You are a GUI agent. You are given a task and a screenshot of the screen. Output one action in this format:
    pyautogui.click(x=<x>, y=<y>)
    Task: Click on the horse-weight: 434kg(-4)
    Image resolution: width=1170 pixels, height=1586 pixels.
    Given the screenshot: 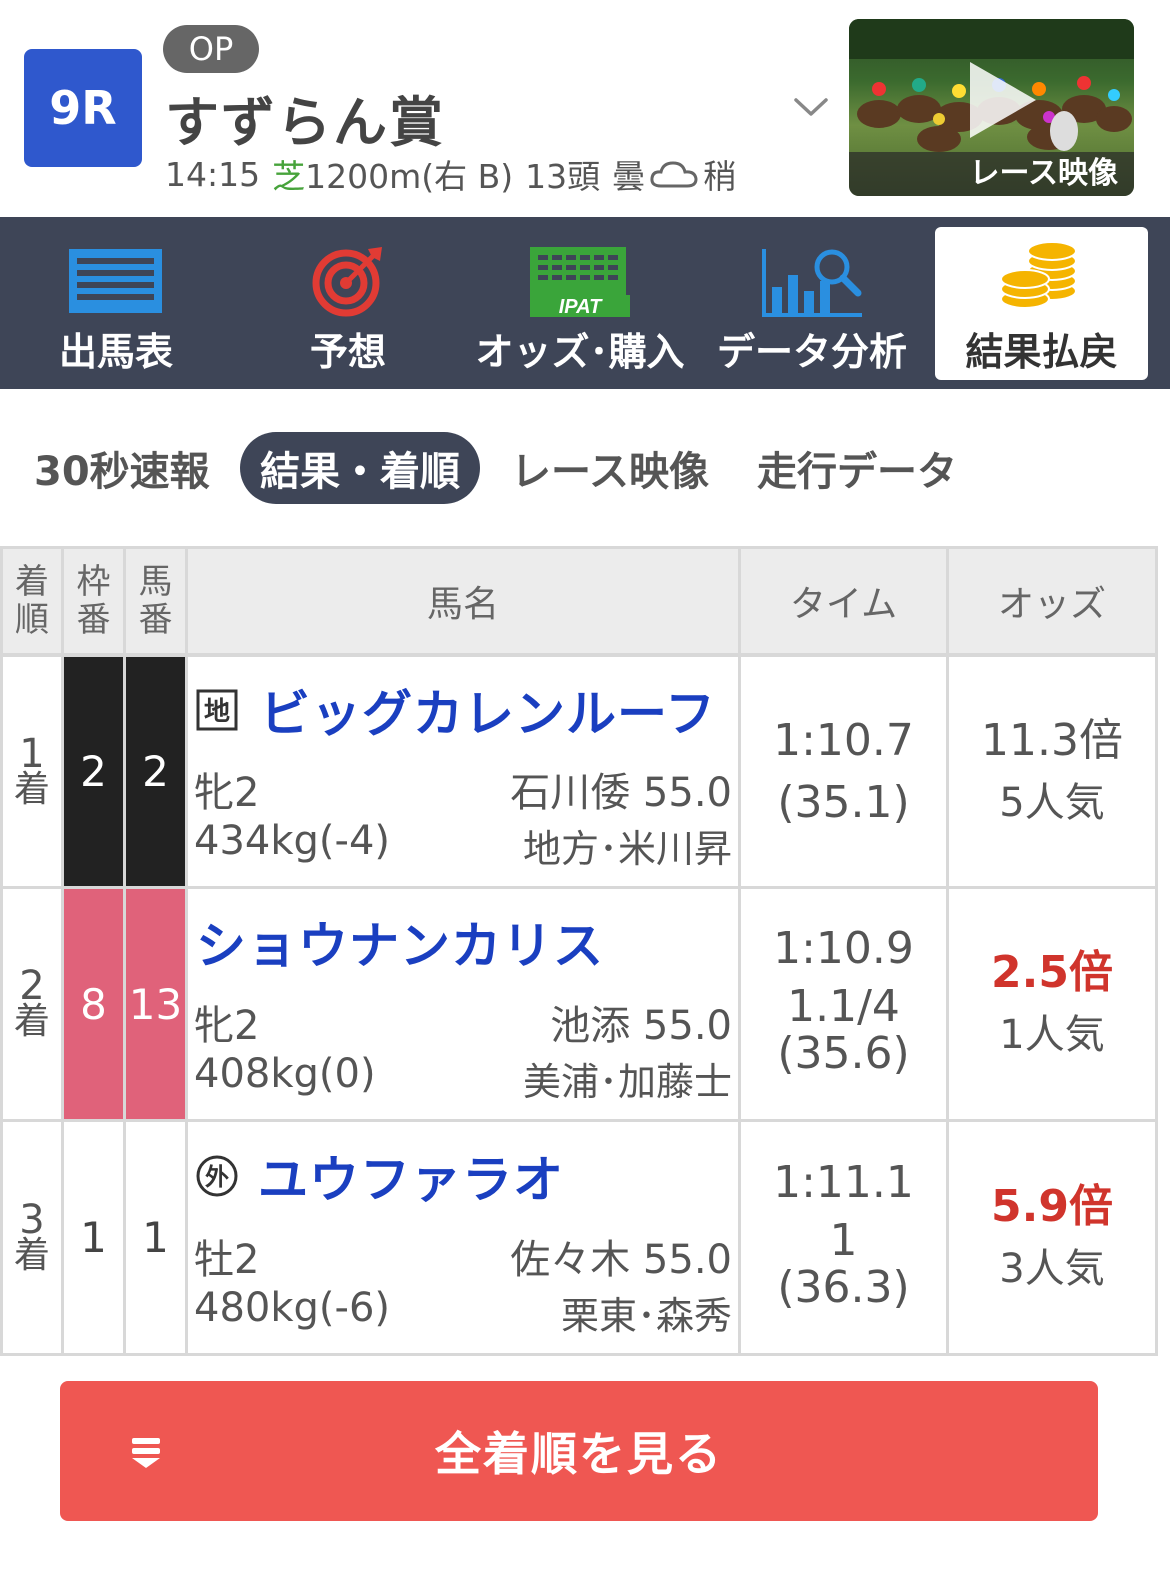 What is the action you would take?
    pyautogui.click(x=292, y=841)
    